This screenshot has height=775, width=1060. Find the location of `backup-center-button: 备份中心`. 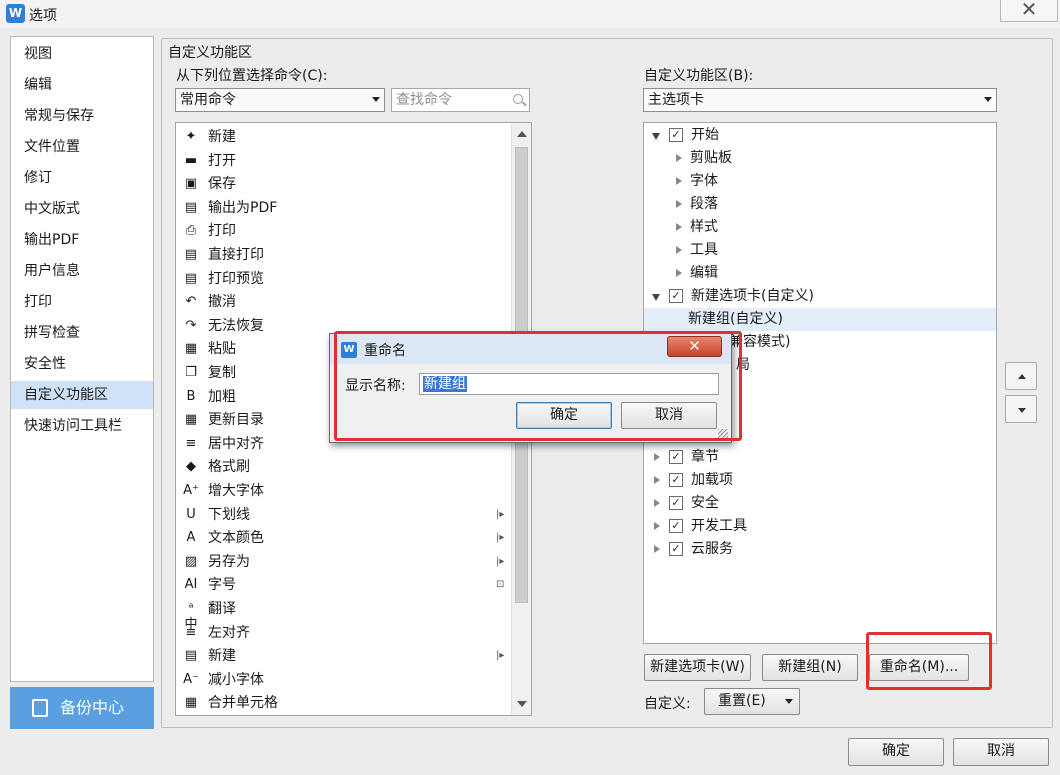

backup-center-button: 备份中心 is located at coordinates (82, 708).